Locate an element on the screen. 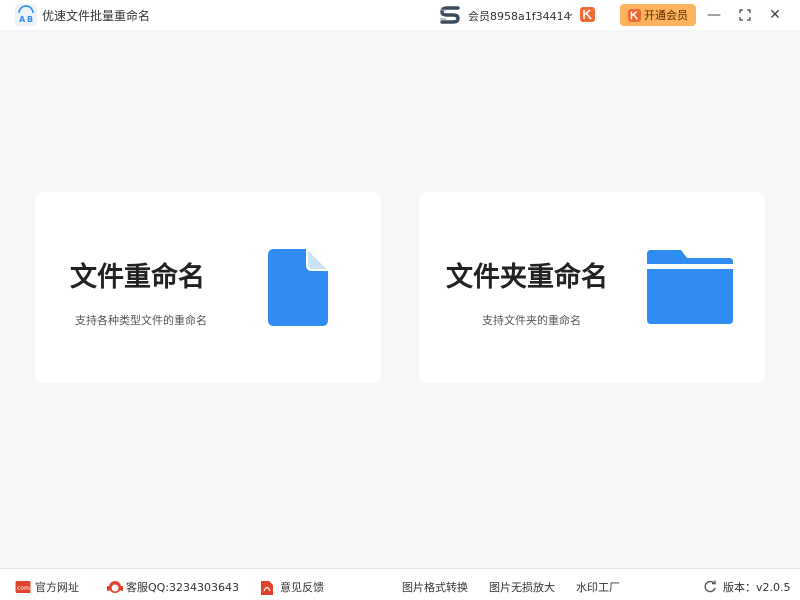 The width and height of the screenshot is (800, 600). folder-rename-title: 文件夹重命名 is located at coordinates (527, 277).